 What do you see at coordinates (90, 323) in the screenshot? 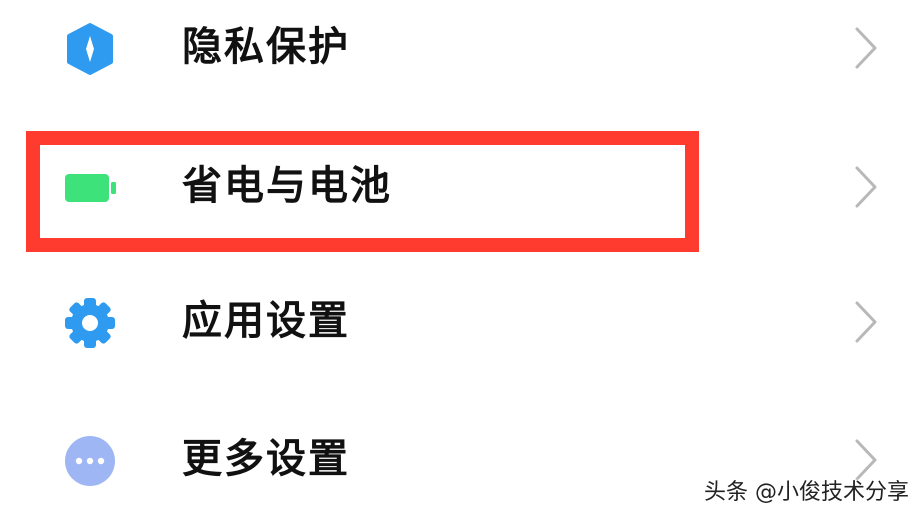
I see `gear-icon` at bounding box center [90, 323].